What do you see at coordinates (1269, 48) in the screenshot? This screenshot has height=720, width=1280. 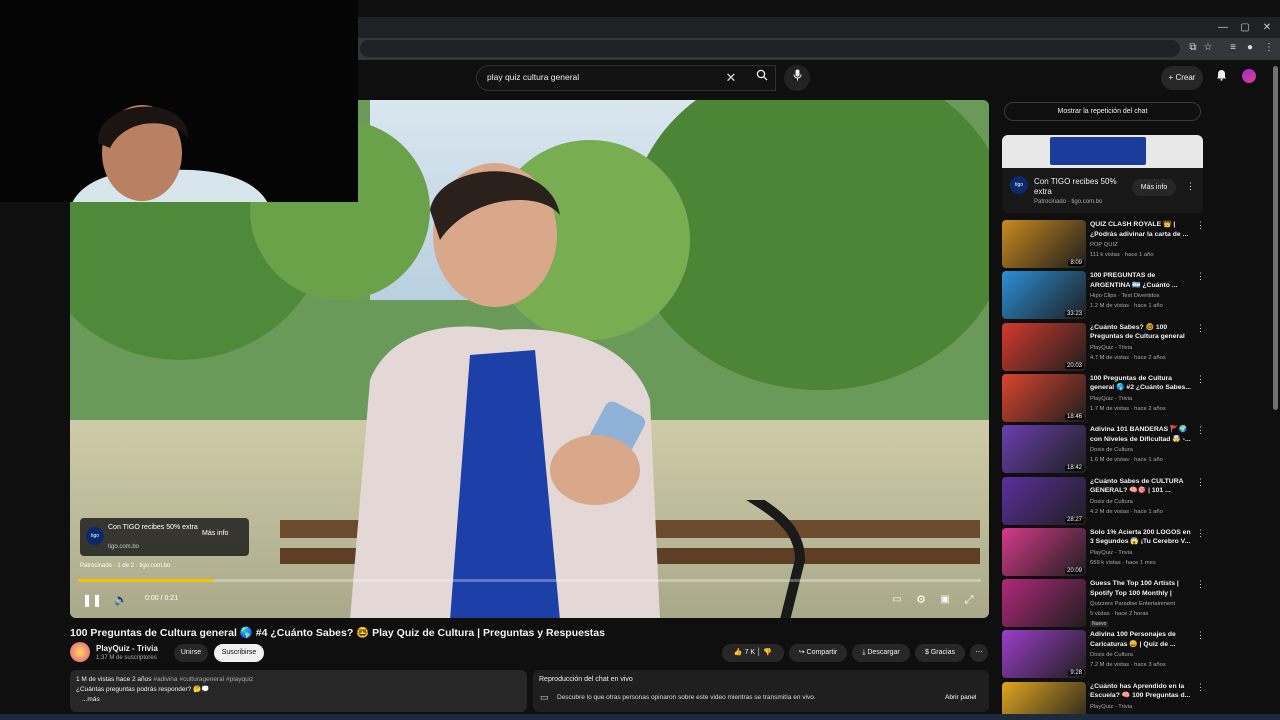 I see `menu-icon: ⋮` at bounding box center [1269, 48].